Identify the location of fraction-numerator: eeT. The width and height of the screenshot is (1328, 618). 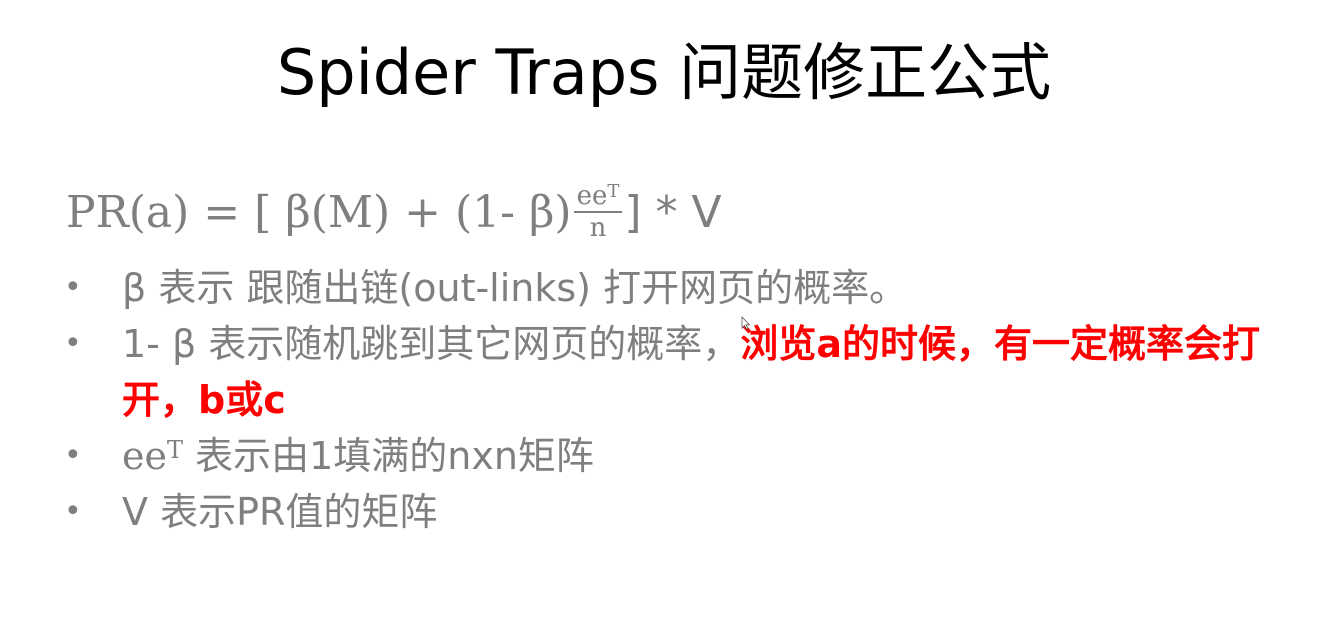
(598, 196).